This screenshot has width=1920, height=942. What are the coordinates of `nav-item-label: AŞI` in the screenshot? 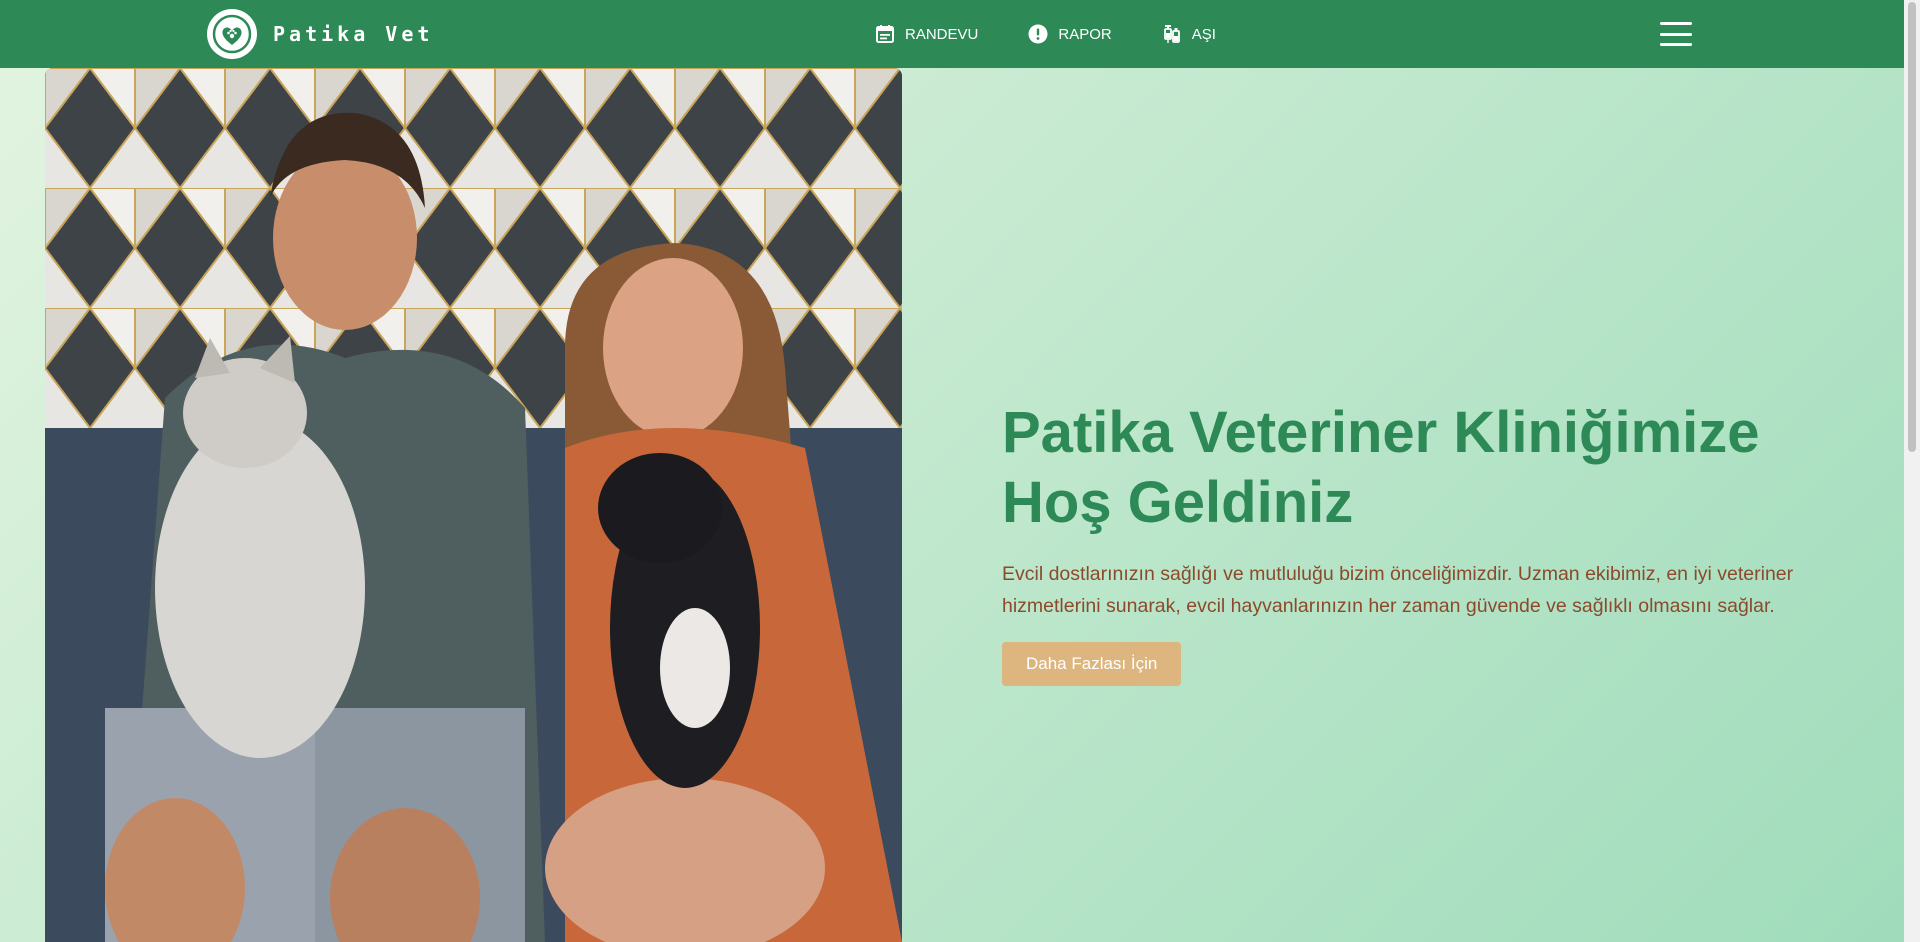 It's located at (1203, 34).